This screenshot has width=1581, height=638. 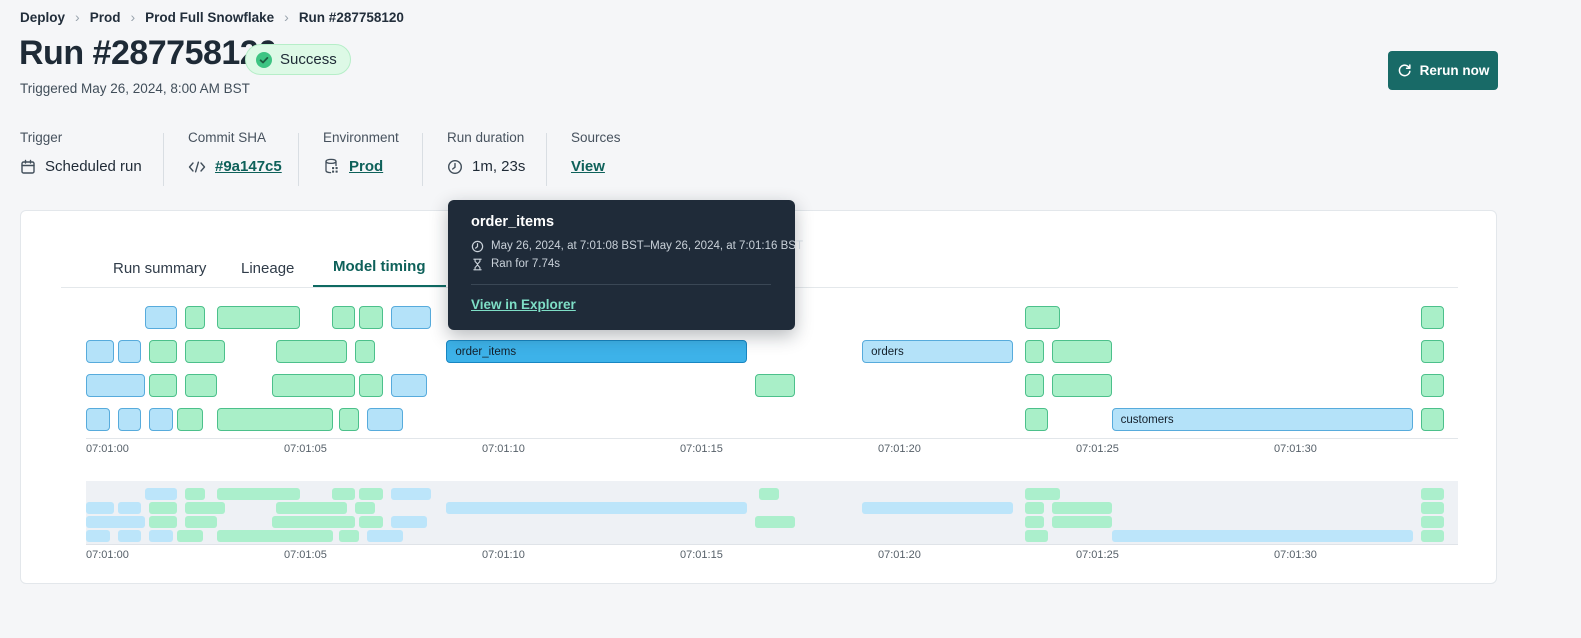 I want to click on page-title: Run #287758120, so click(x=148, y=53).